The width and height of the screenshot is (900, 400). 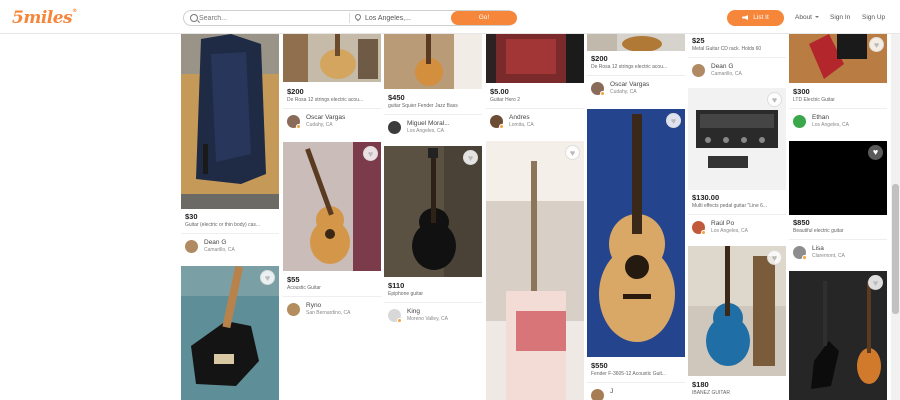 I want to click on seller-info: Ethan Los Angeles, CA, so click(x=838, y=122).